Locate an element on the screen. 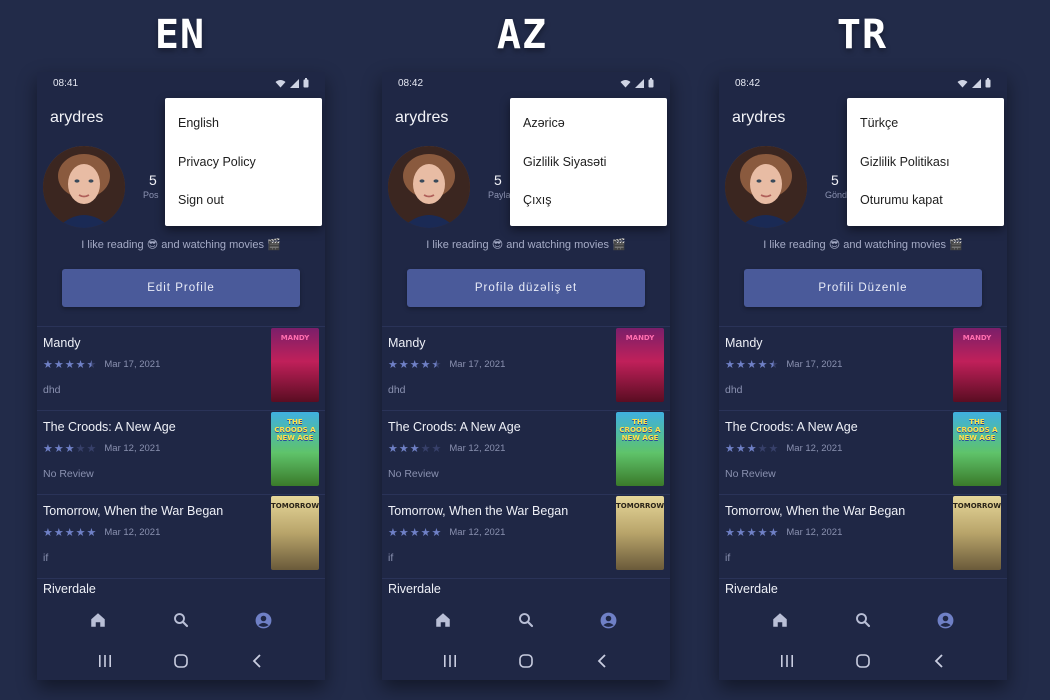 Image resolution: width=1050 pixels, height=700 pixels. edit-profile-button: Edit Profile is located at coordinates (181, 288).